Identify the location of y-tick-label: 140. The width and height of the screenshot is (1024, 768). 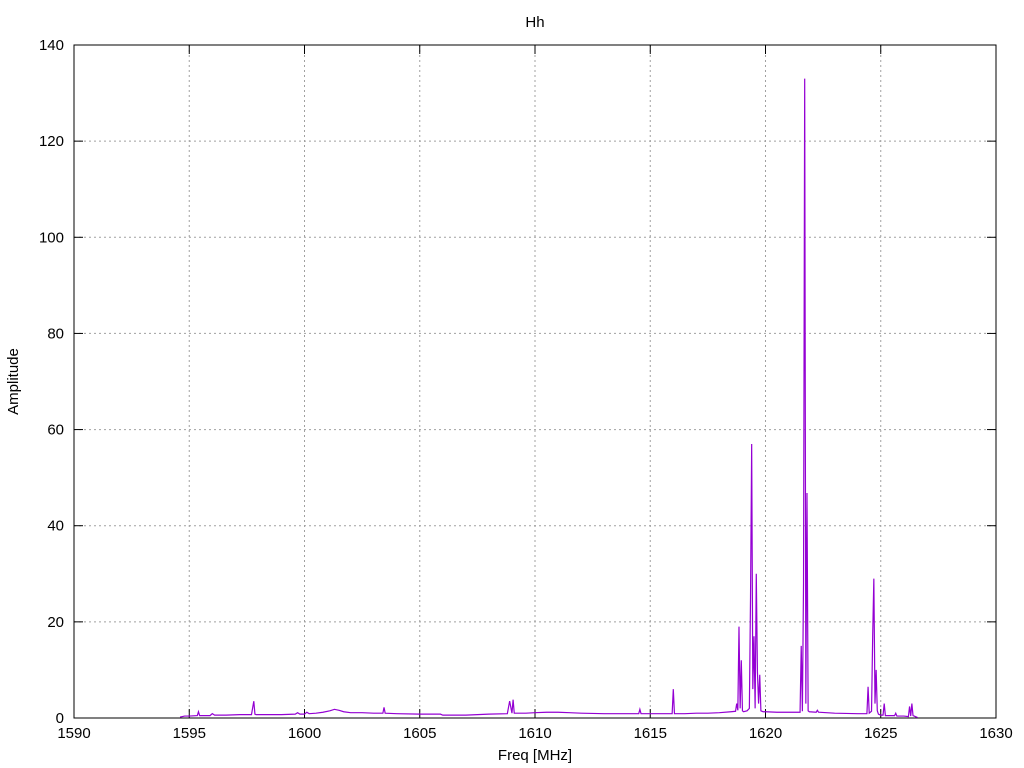
(51, 45).